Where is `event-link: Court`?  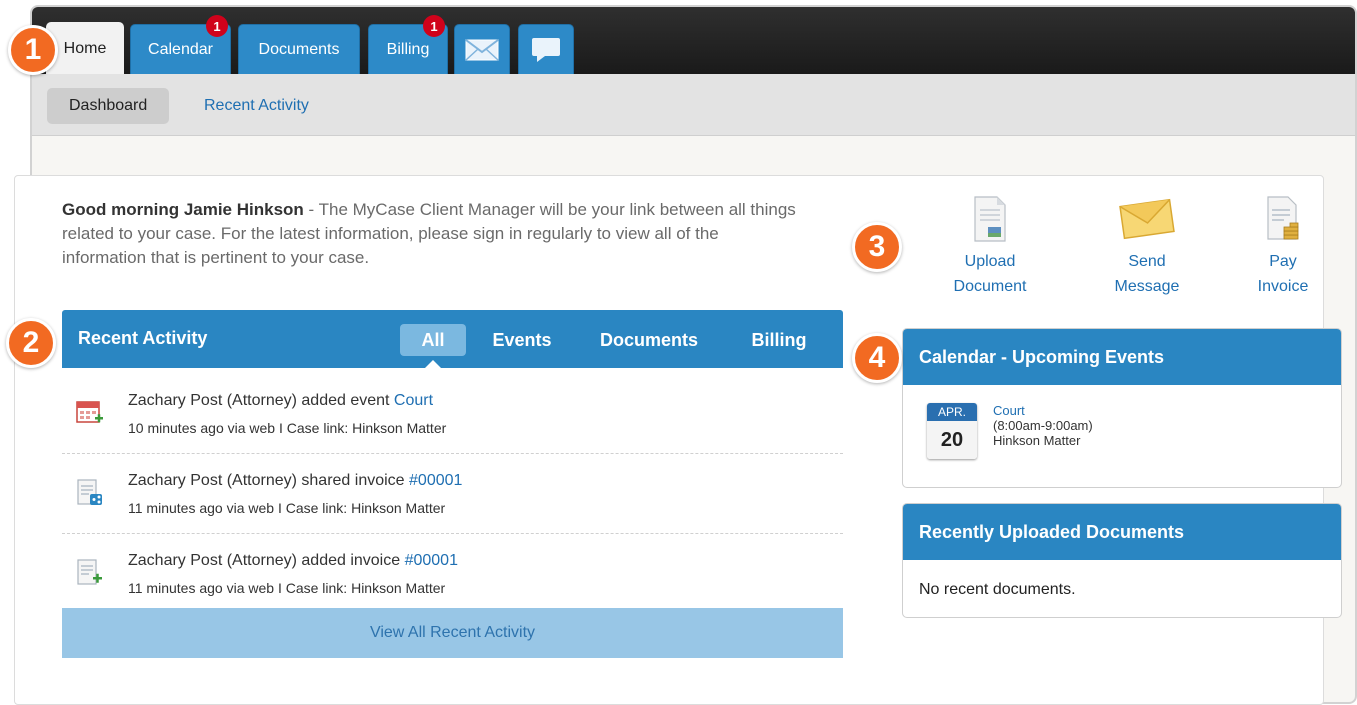
event-link: Court is located at coordinates (1043, 410).